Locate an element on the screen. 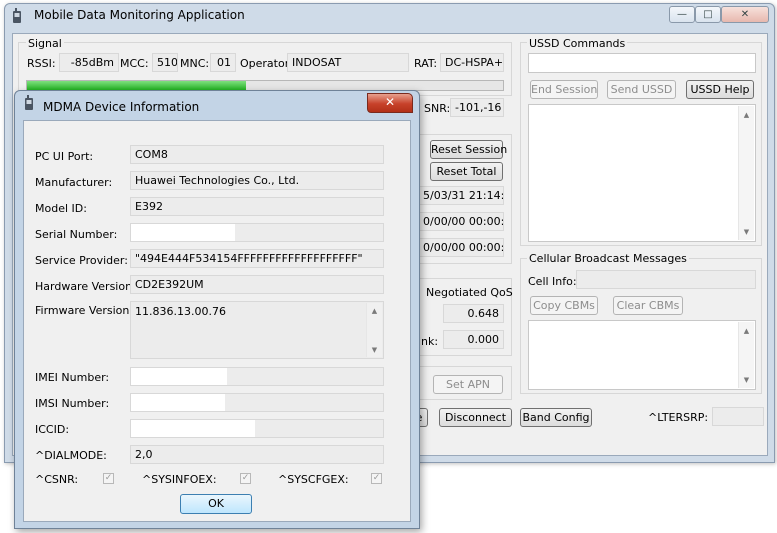  ussd-help-button: USSD Help is located at coordinates (720, 89).